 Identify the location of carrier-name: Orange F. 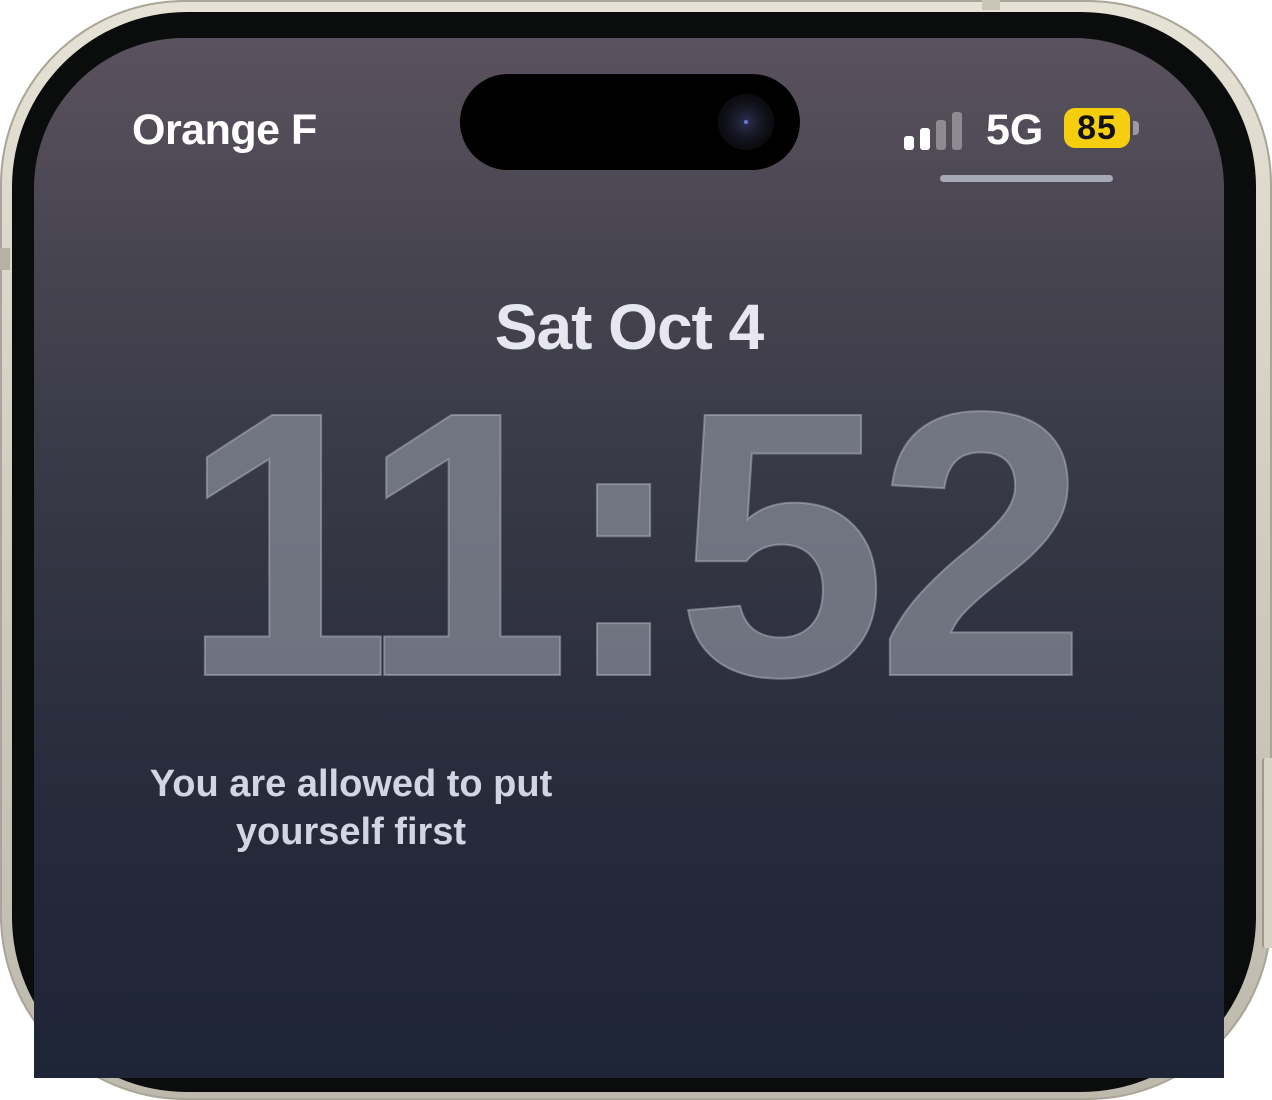
(224, 130).